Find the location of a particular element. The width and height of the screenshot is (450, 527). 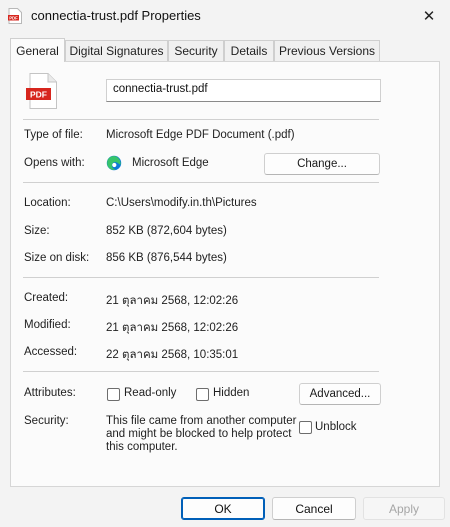

opens-with-label: Opens with: is located at coordinates (54, 163).